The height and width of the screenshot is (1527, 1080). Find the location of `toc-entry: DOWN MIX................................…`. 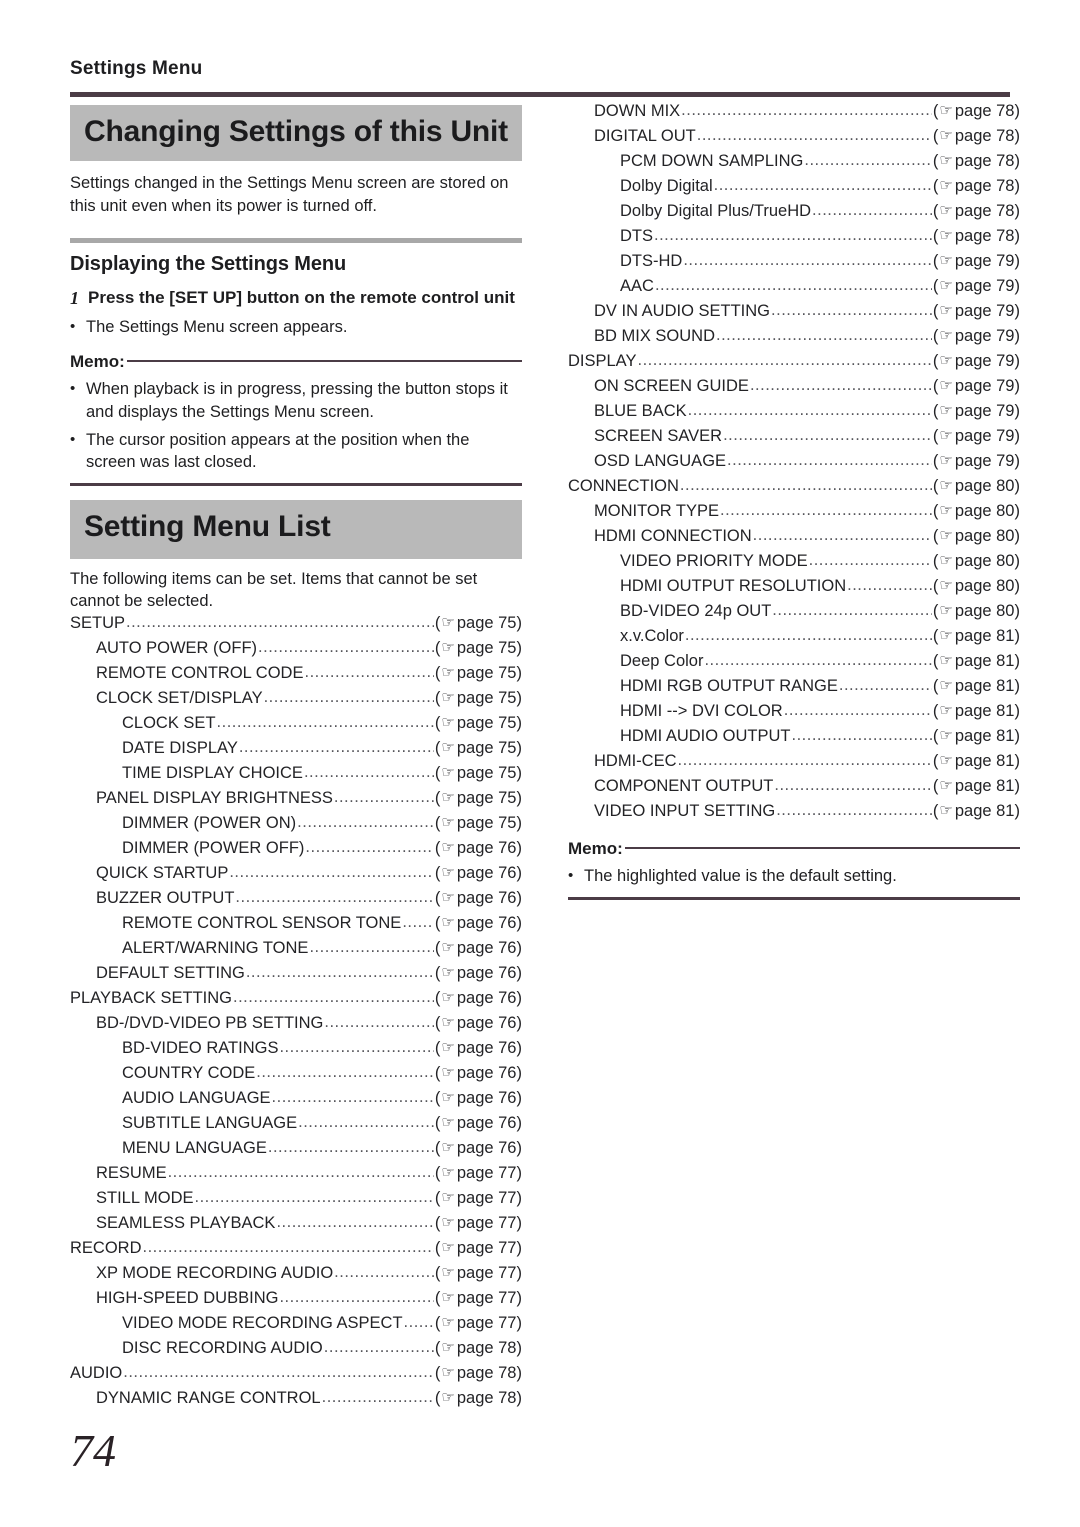

toc-entry: DOWN MIX................................… is located at coordinates (794, 114).